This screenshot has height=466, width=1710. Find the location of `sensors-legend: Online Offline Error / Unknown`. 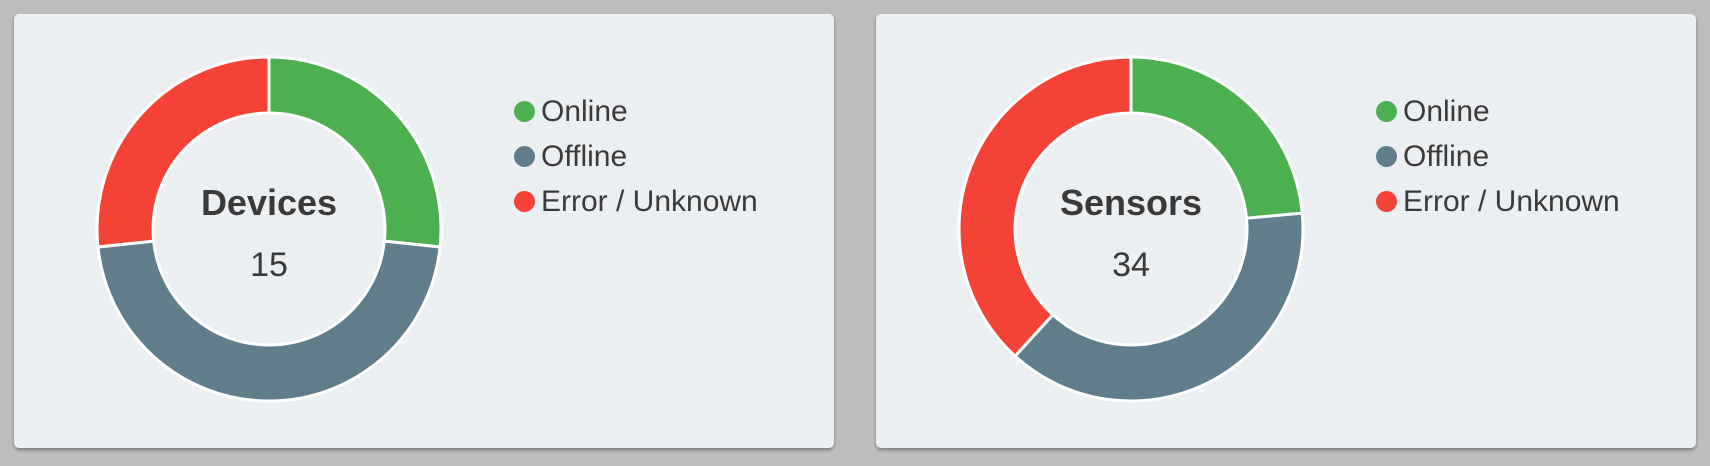

sensors-legend: Online Offline Error / Unknown is located at coordinates (1498, 156).